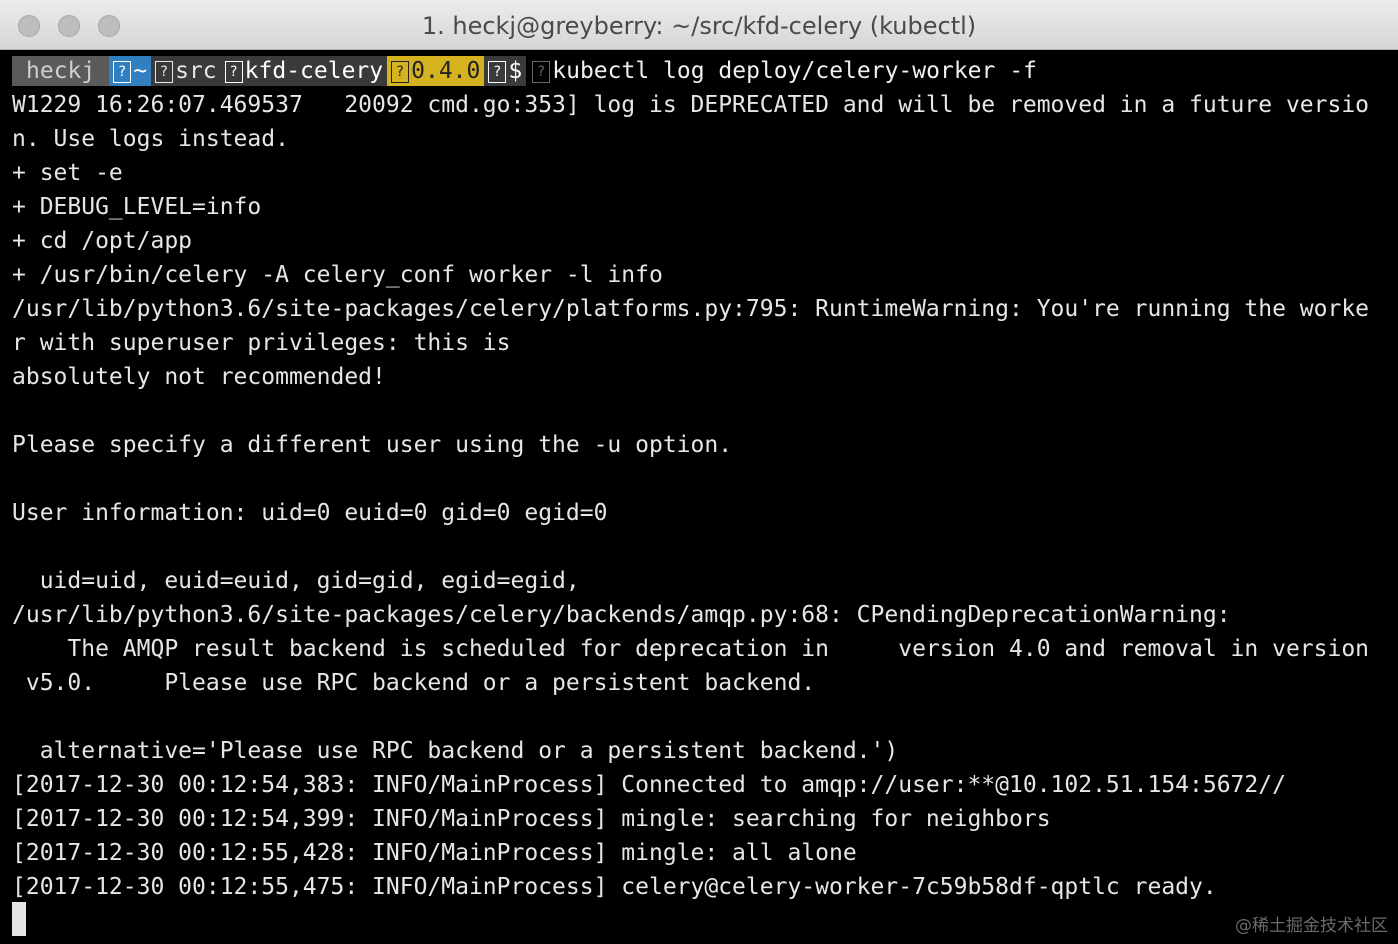  I want to click on home-icon: ?, so click(122, 71).